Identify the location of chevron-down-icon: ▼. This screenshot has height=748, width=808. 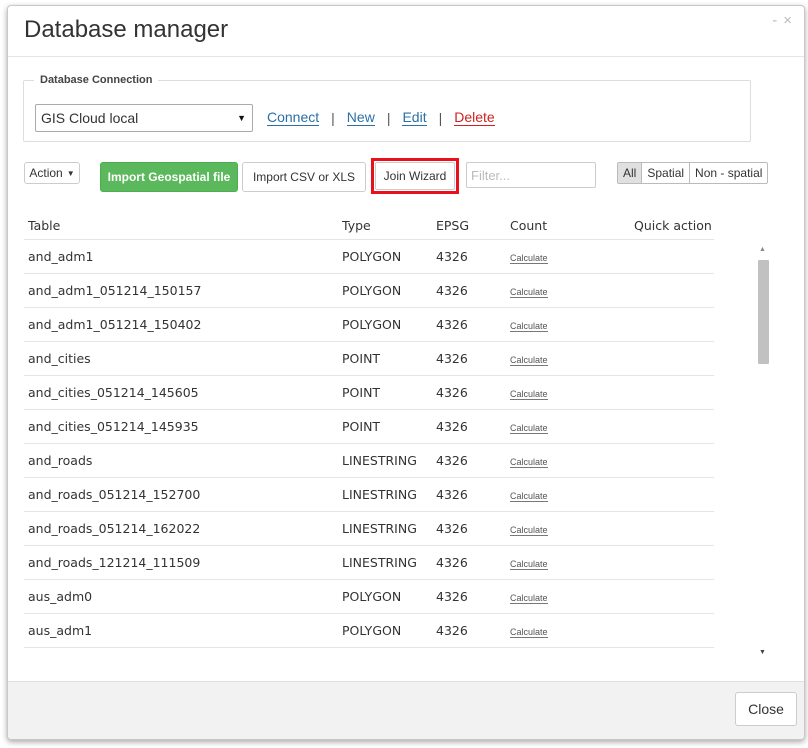
(241, 118).